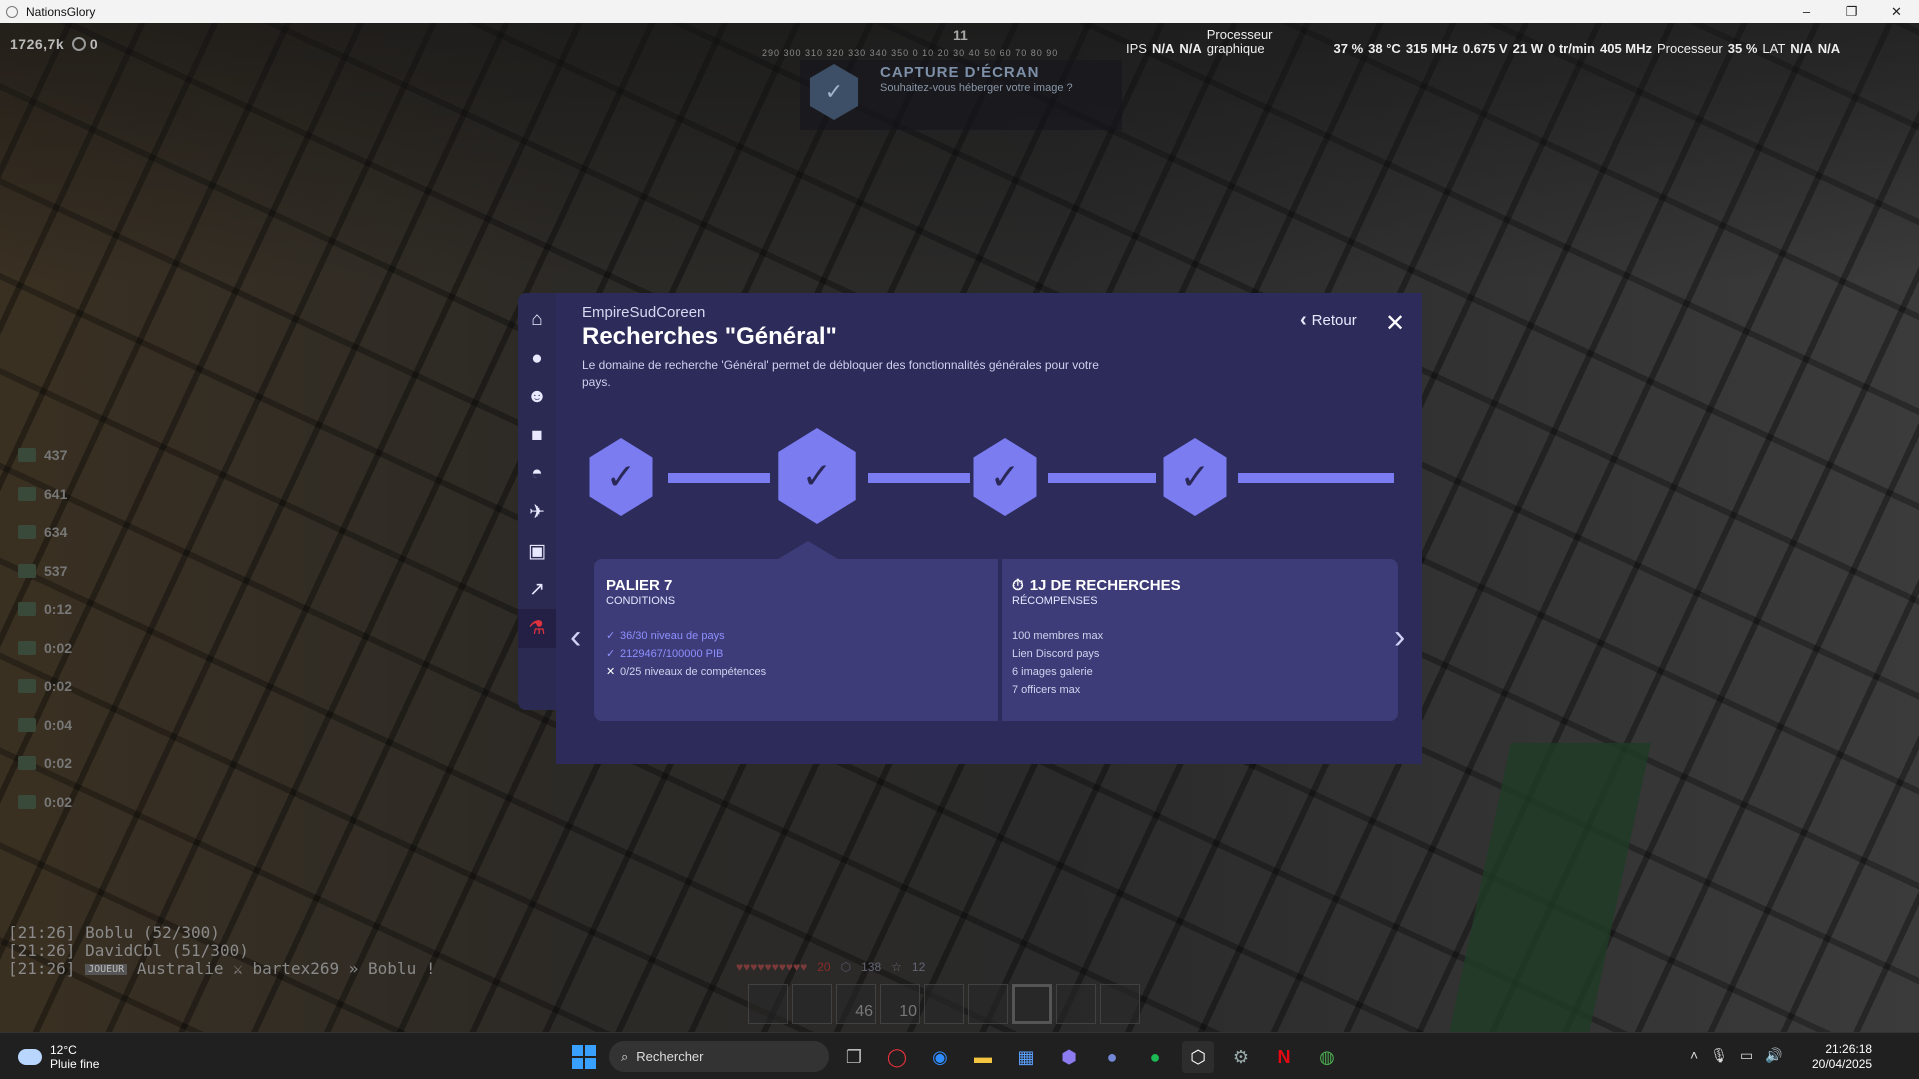 The width and height of the screenshot is (1919, 1079). Describe the element at coordinates (45, 571) in the screenshot. I see `side-hud-item: 537` at that location.